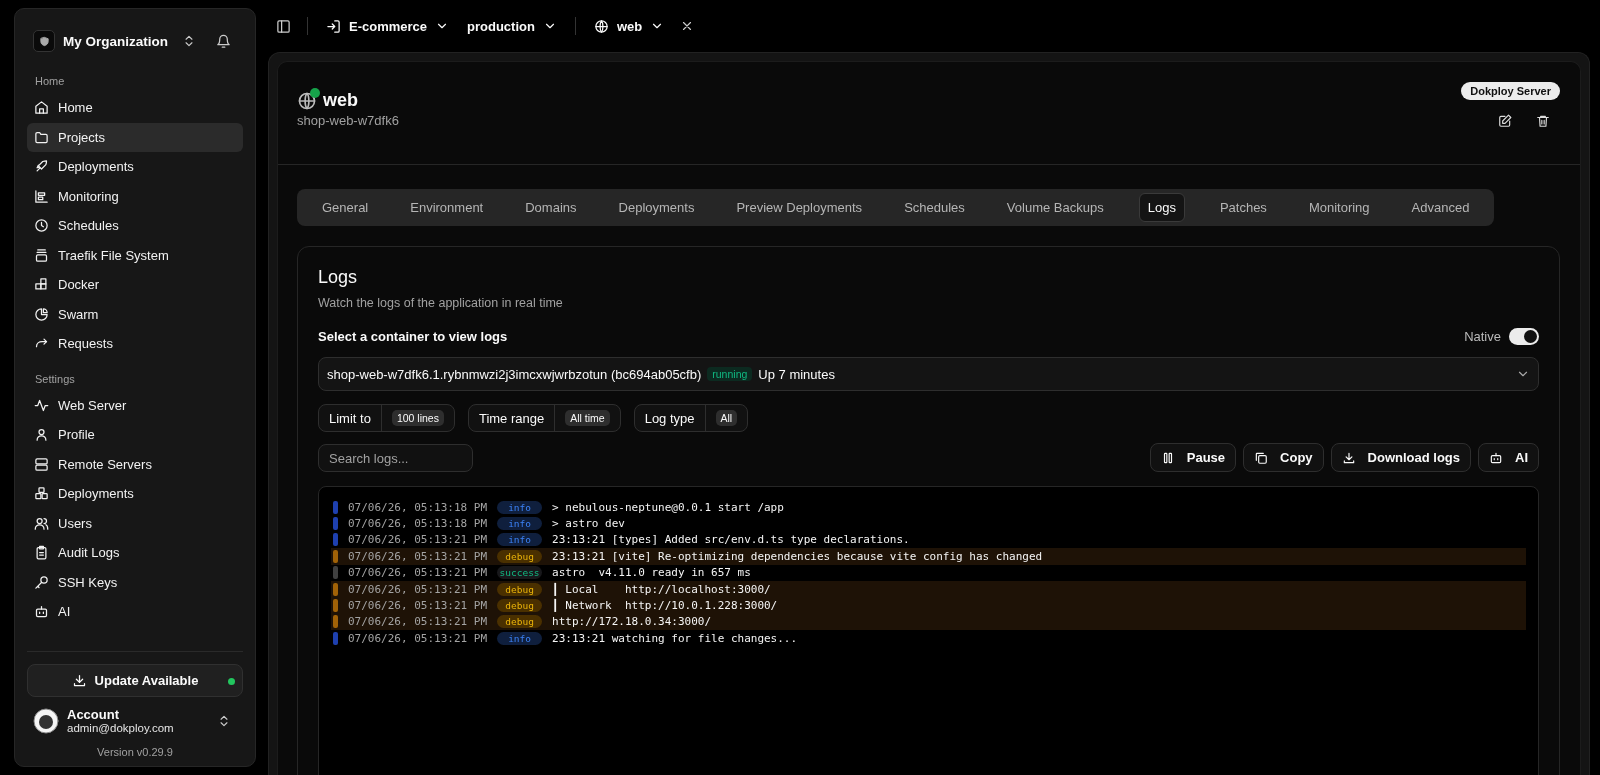 This screenshot has height=775, width=1600. Describe the element at coordinates (514, 374) in the screenshot. I see `container-name: shop-web-w7dfk6.1.rybnmwzi2j3imcxwjwrbzotun (bc694ab05cfb)` at that location.